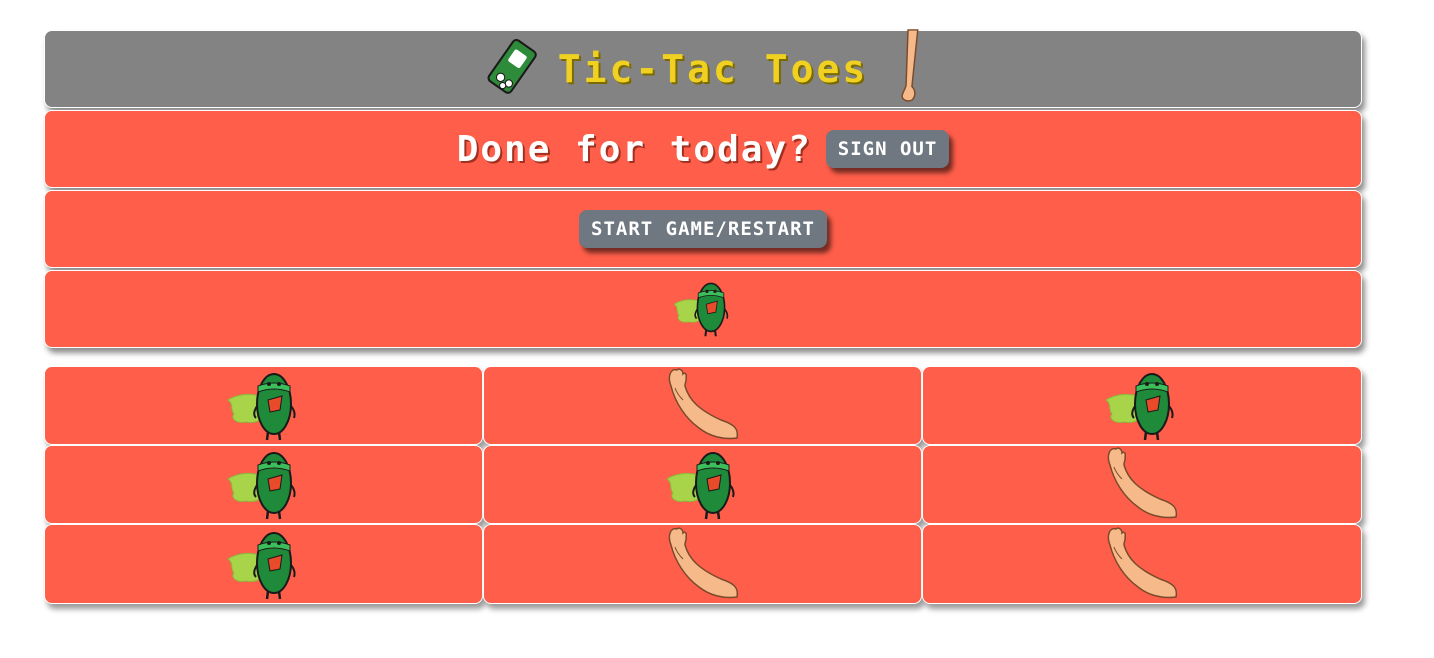 The image size is (1434, 658). Describe the element at coordinates (634, 149) in the screenshot. I see `done-prompt: Done for today?` at that location.